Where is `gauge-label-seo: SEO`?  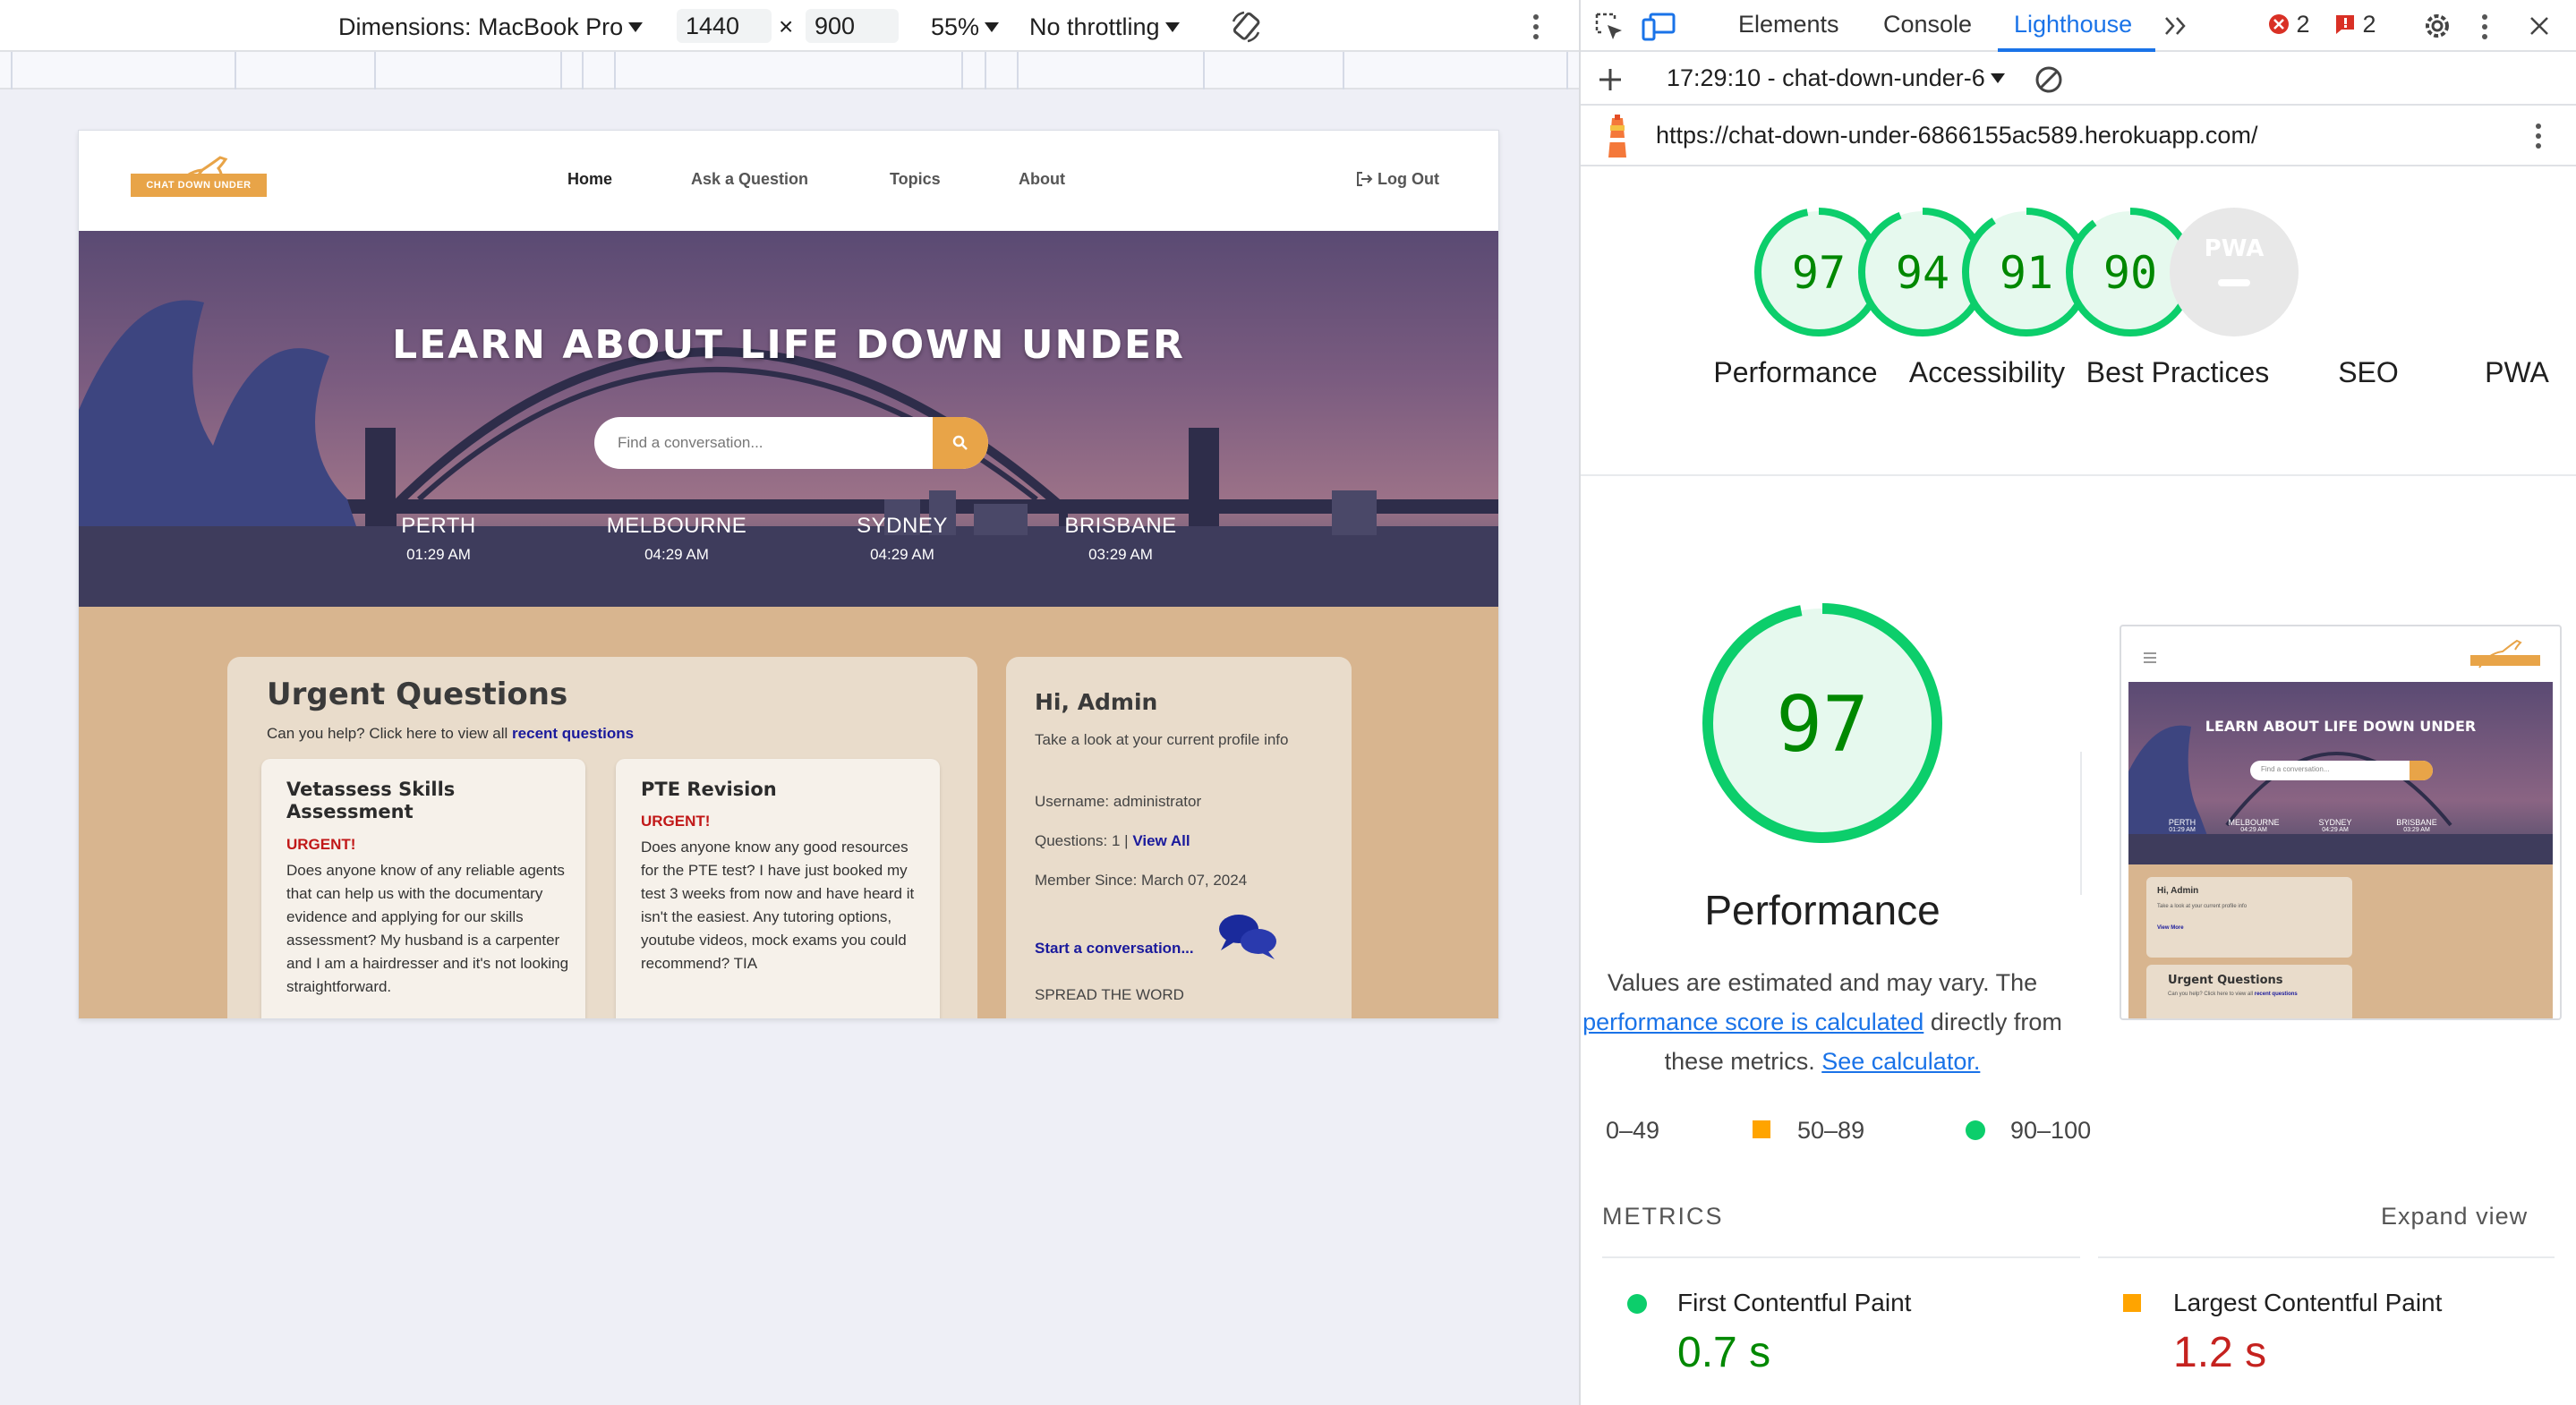 gauge-label-seo: SEO is located at coordinates (2368, 372).